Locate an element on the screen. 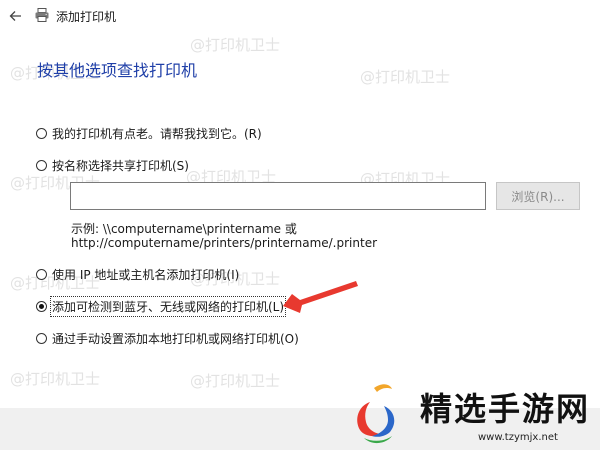 The image size is (600, 450). title-bar: 添加打印机 is located at coordinates (300, 16).